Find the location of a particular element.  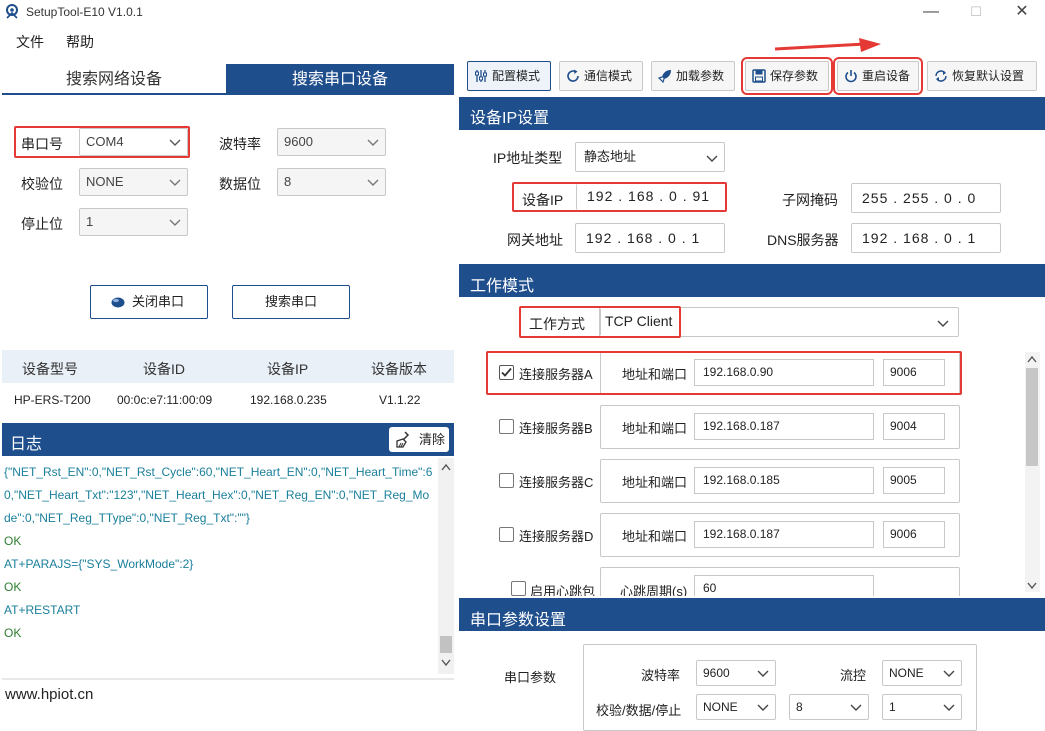

log-scroll-thumb is located at coordinates (446, 644).